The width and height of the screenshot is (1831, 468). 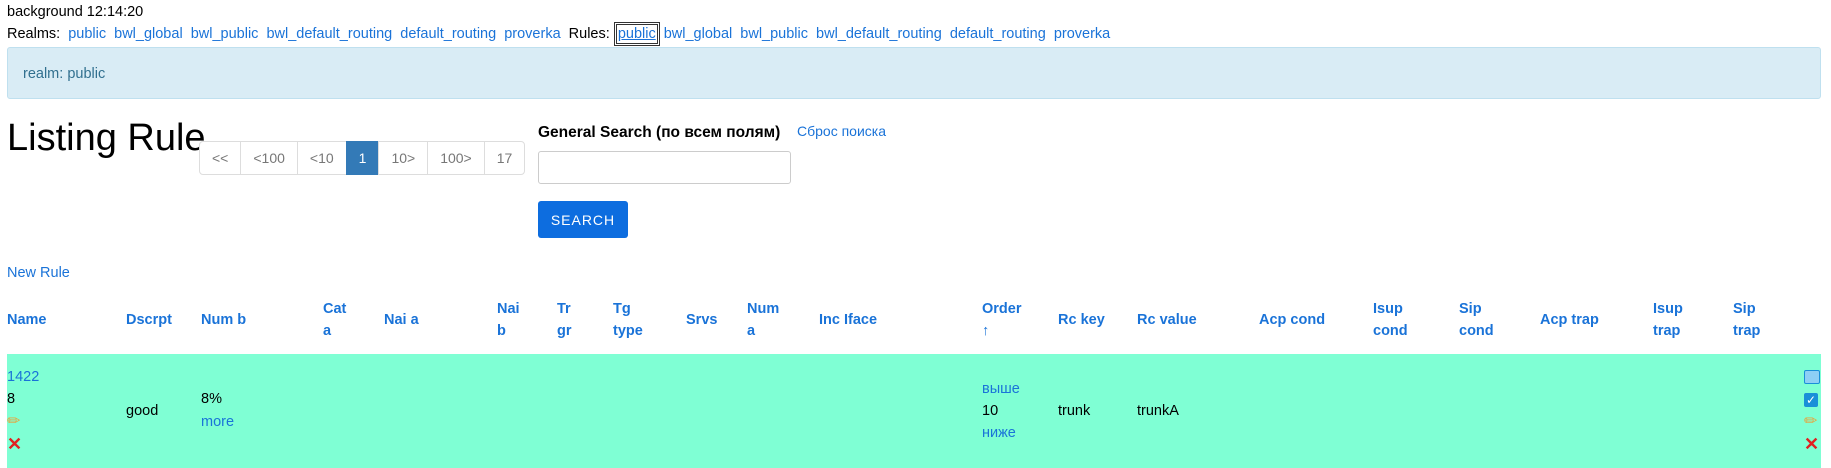 What do you see at coordinates (698, 34) in the screenshot?
I see `rules-link-bwl-global: bwl_global` at bounding box center [698, 34].